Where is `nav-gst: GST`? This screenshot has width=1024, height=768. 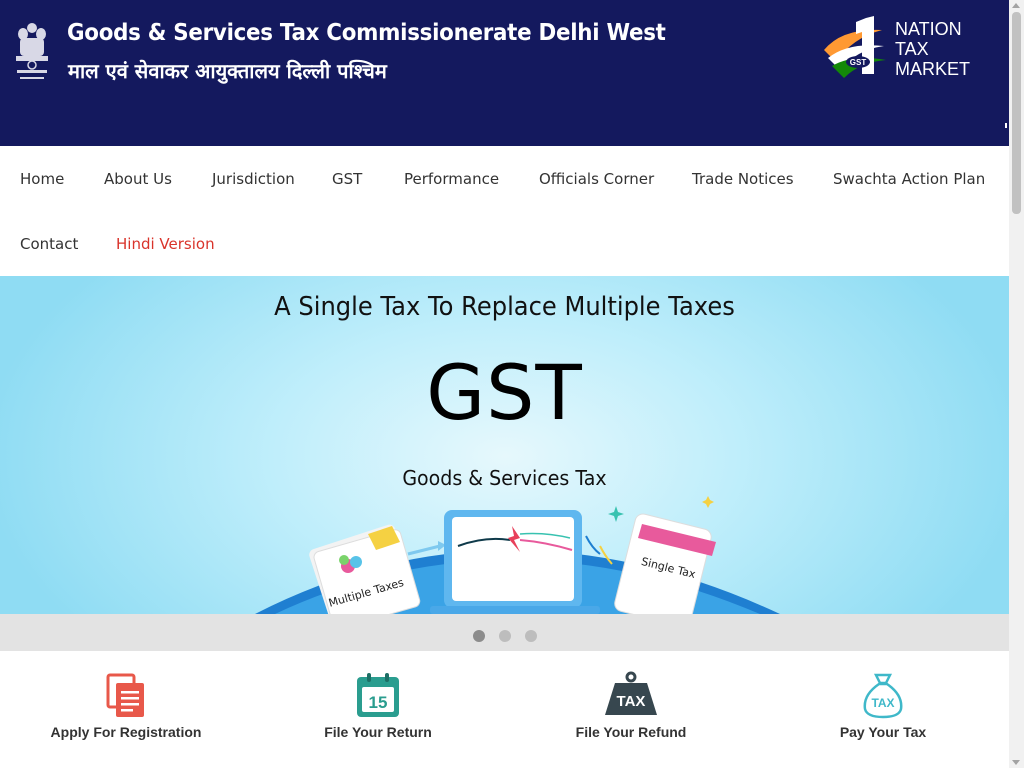 nav-gst: GST is located at coordinates (347, 179).